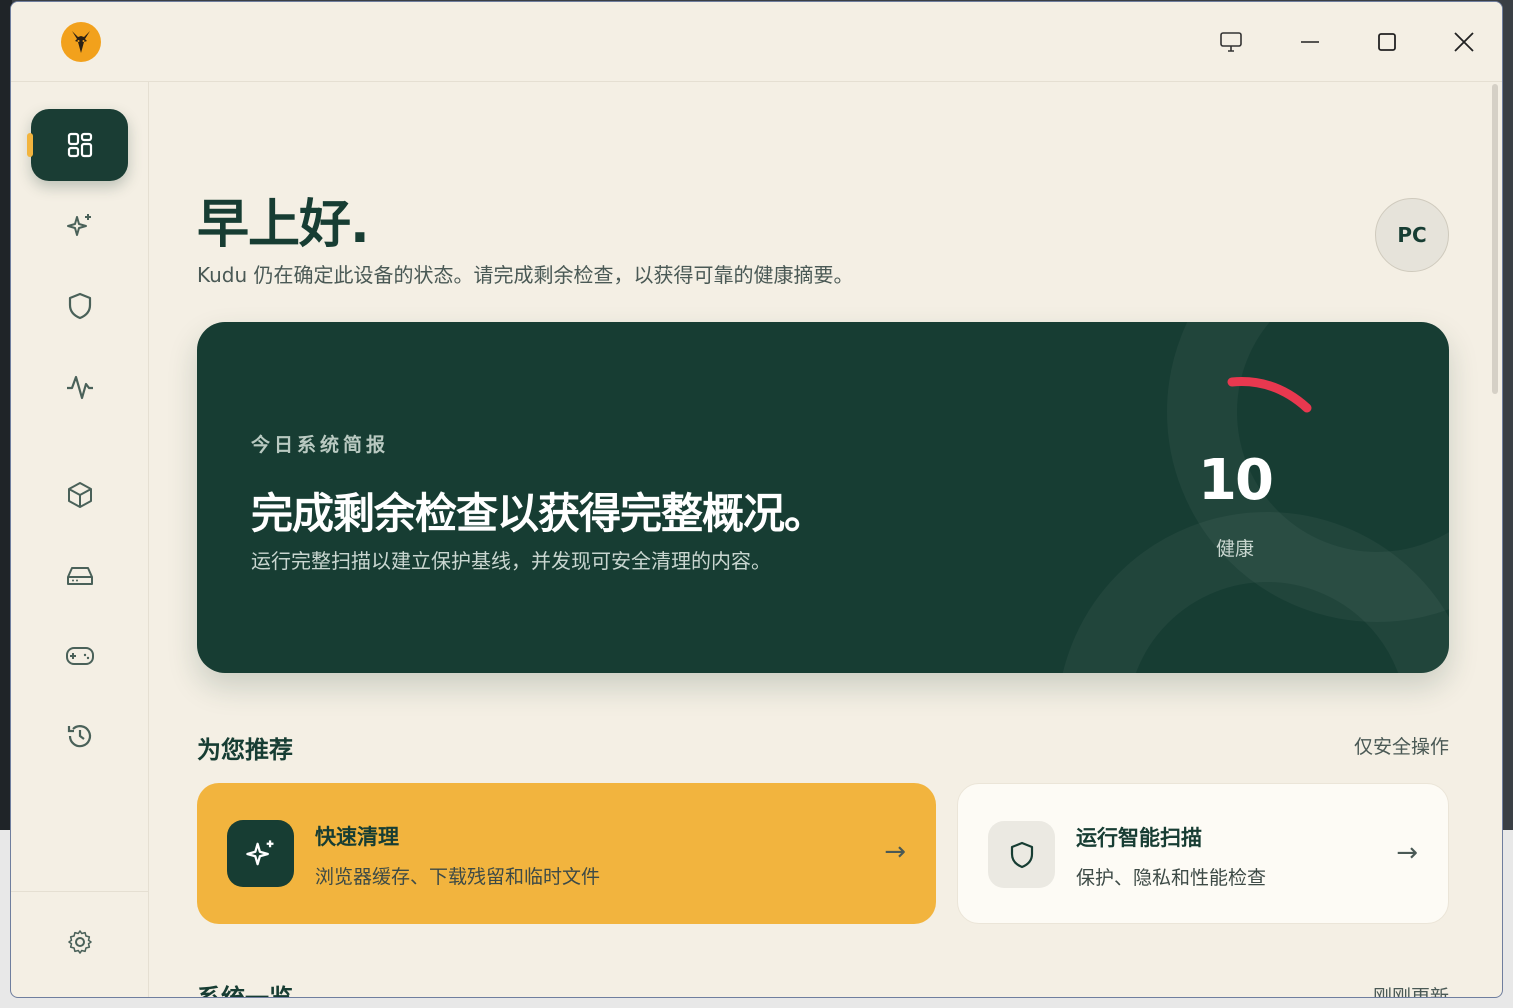  I want to click on gamepad-icon, so click(79, 656).